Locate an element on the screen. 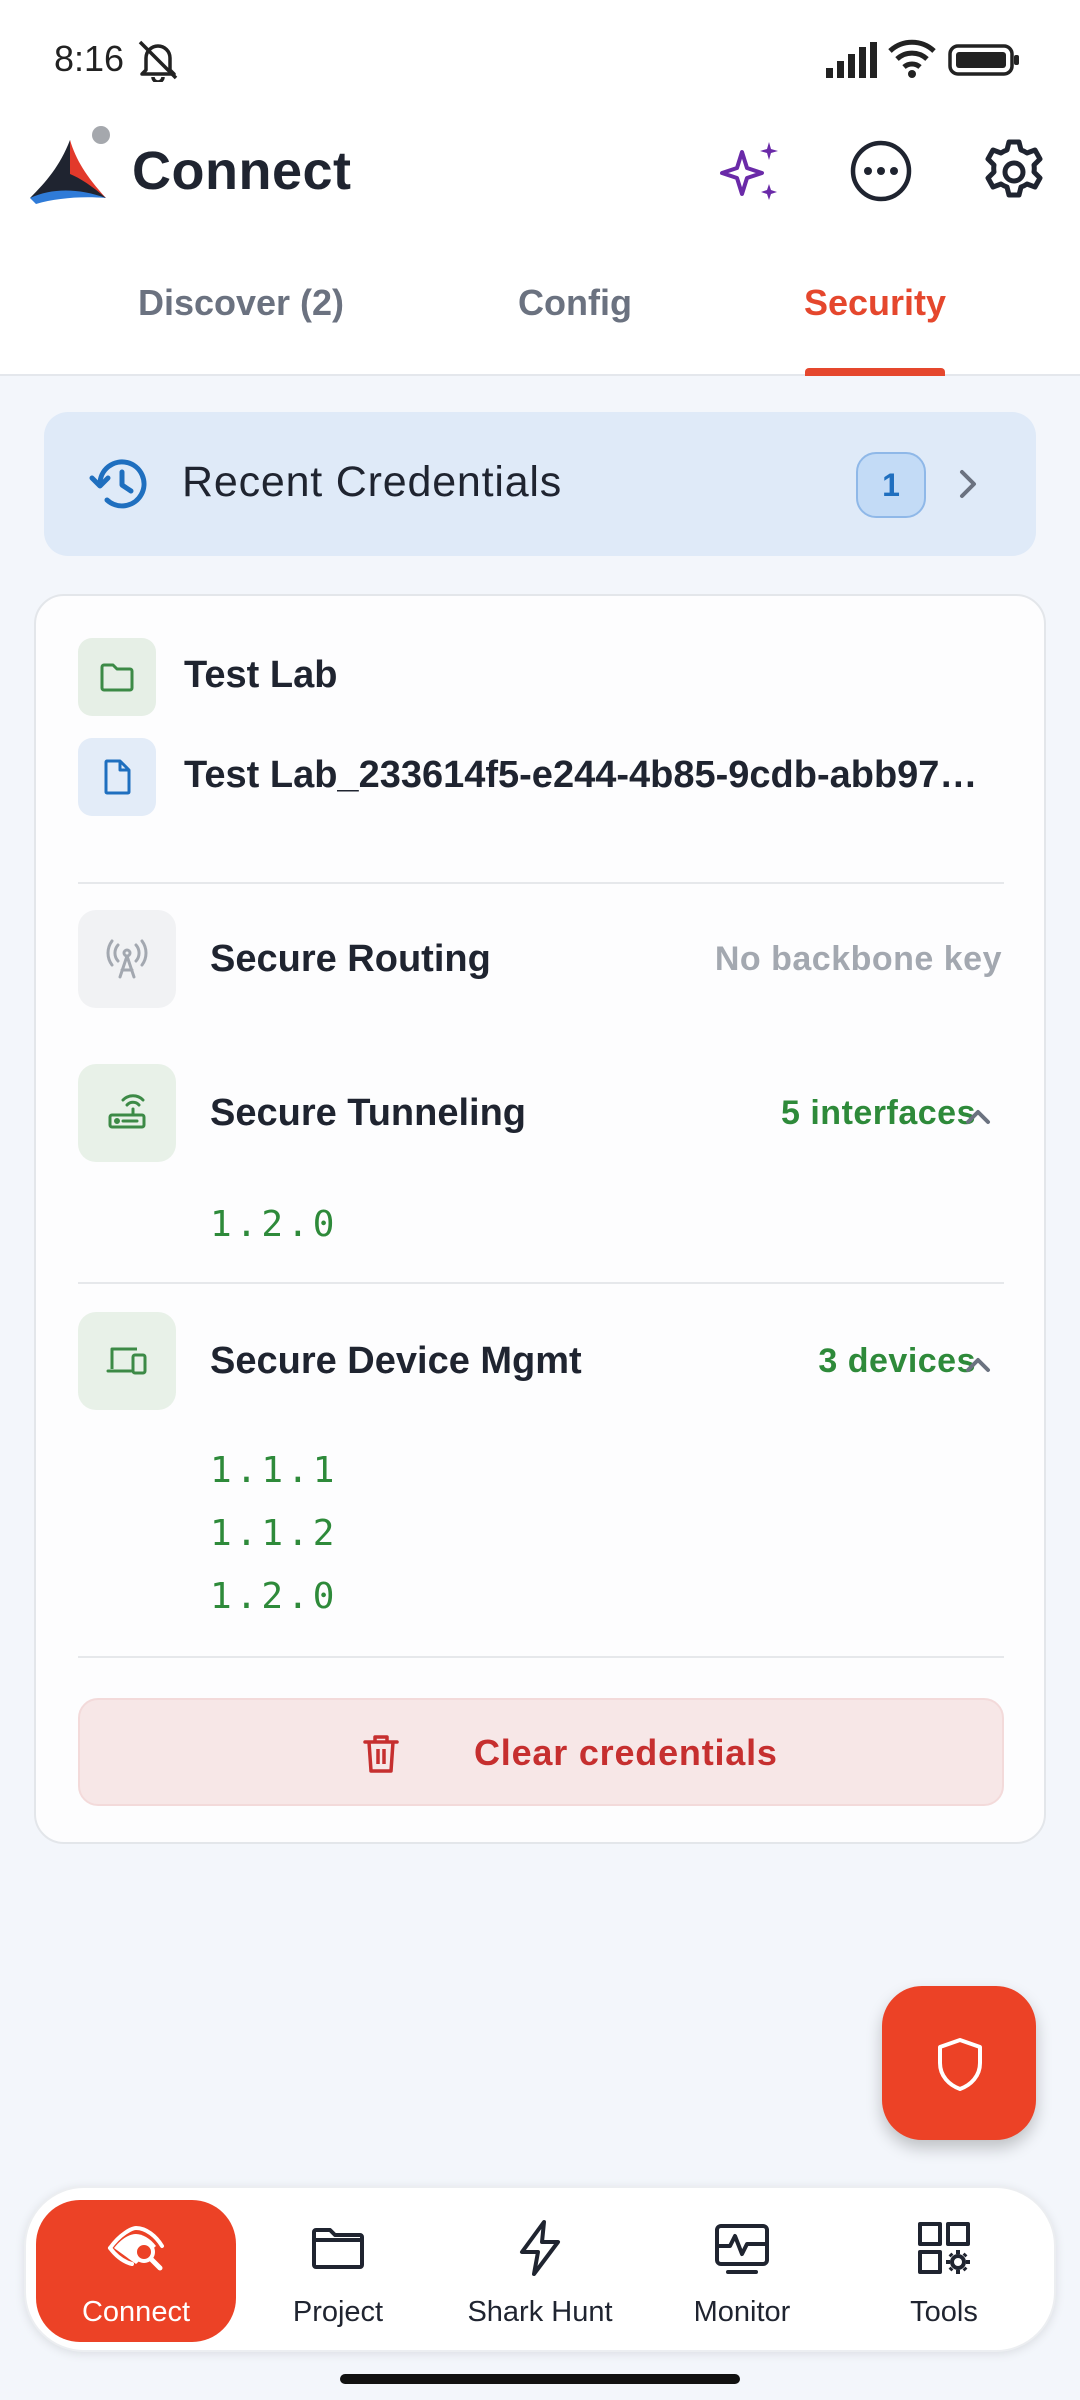 This screenshot has width=1080, height=2400. tunneling-version: 1.2.0 is located at coordinates (274, 1224).